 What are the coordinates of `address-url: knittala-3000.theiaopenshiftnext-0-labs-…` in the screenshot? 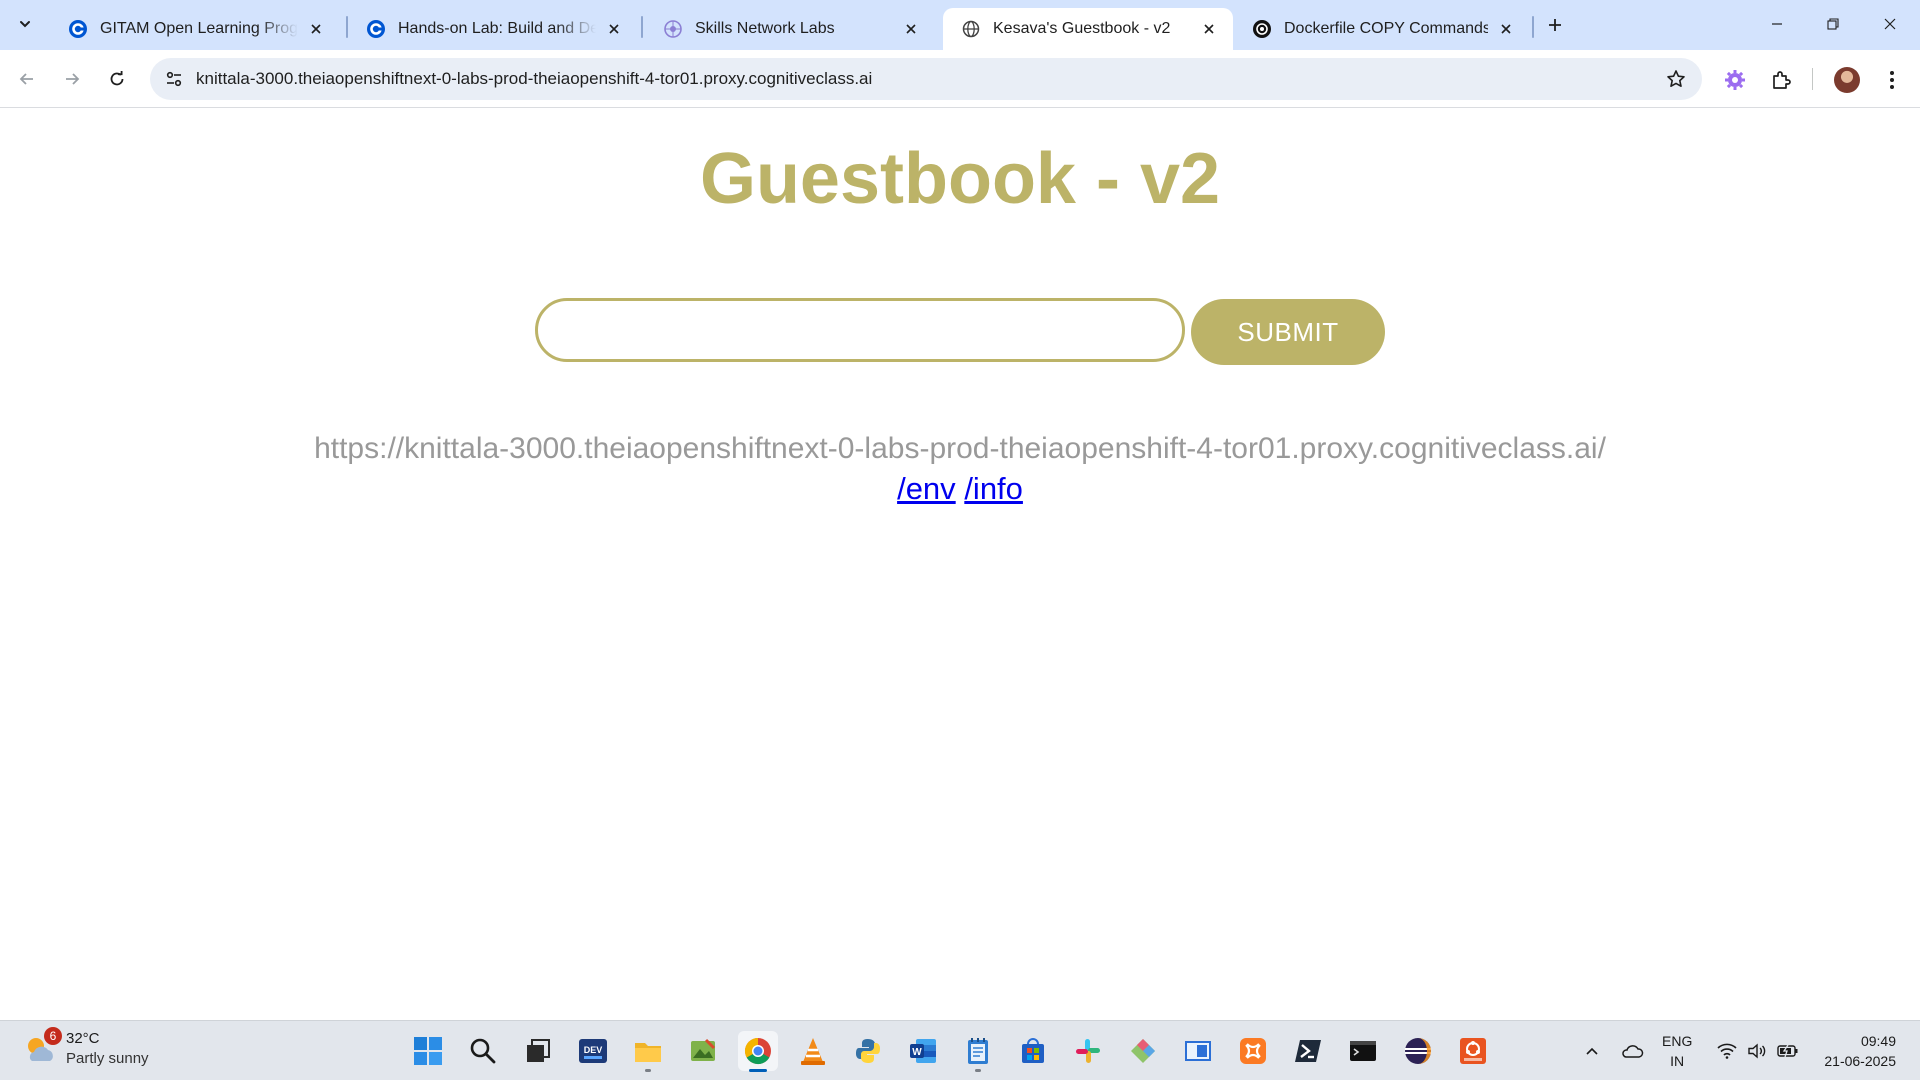 It's located at (926, 79).